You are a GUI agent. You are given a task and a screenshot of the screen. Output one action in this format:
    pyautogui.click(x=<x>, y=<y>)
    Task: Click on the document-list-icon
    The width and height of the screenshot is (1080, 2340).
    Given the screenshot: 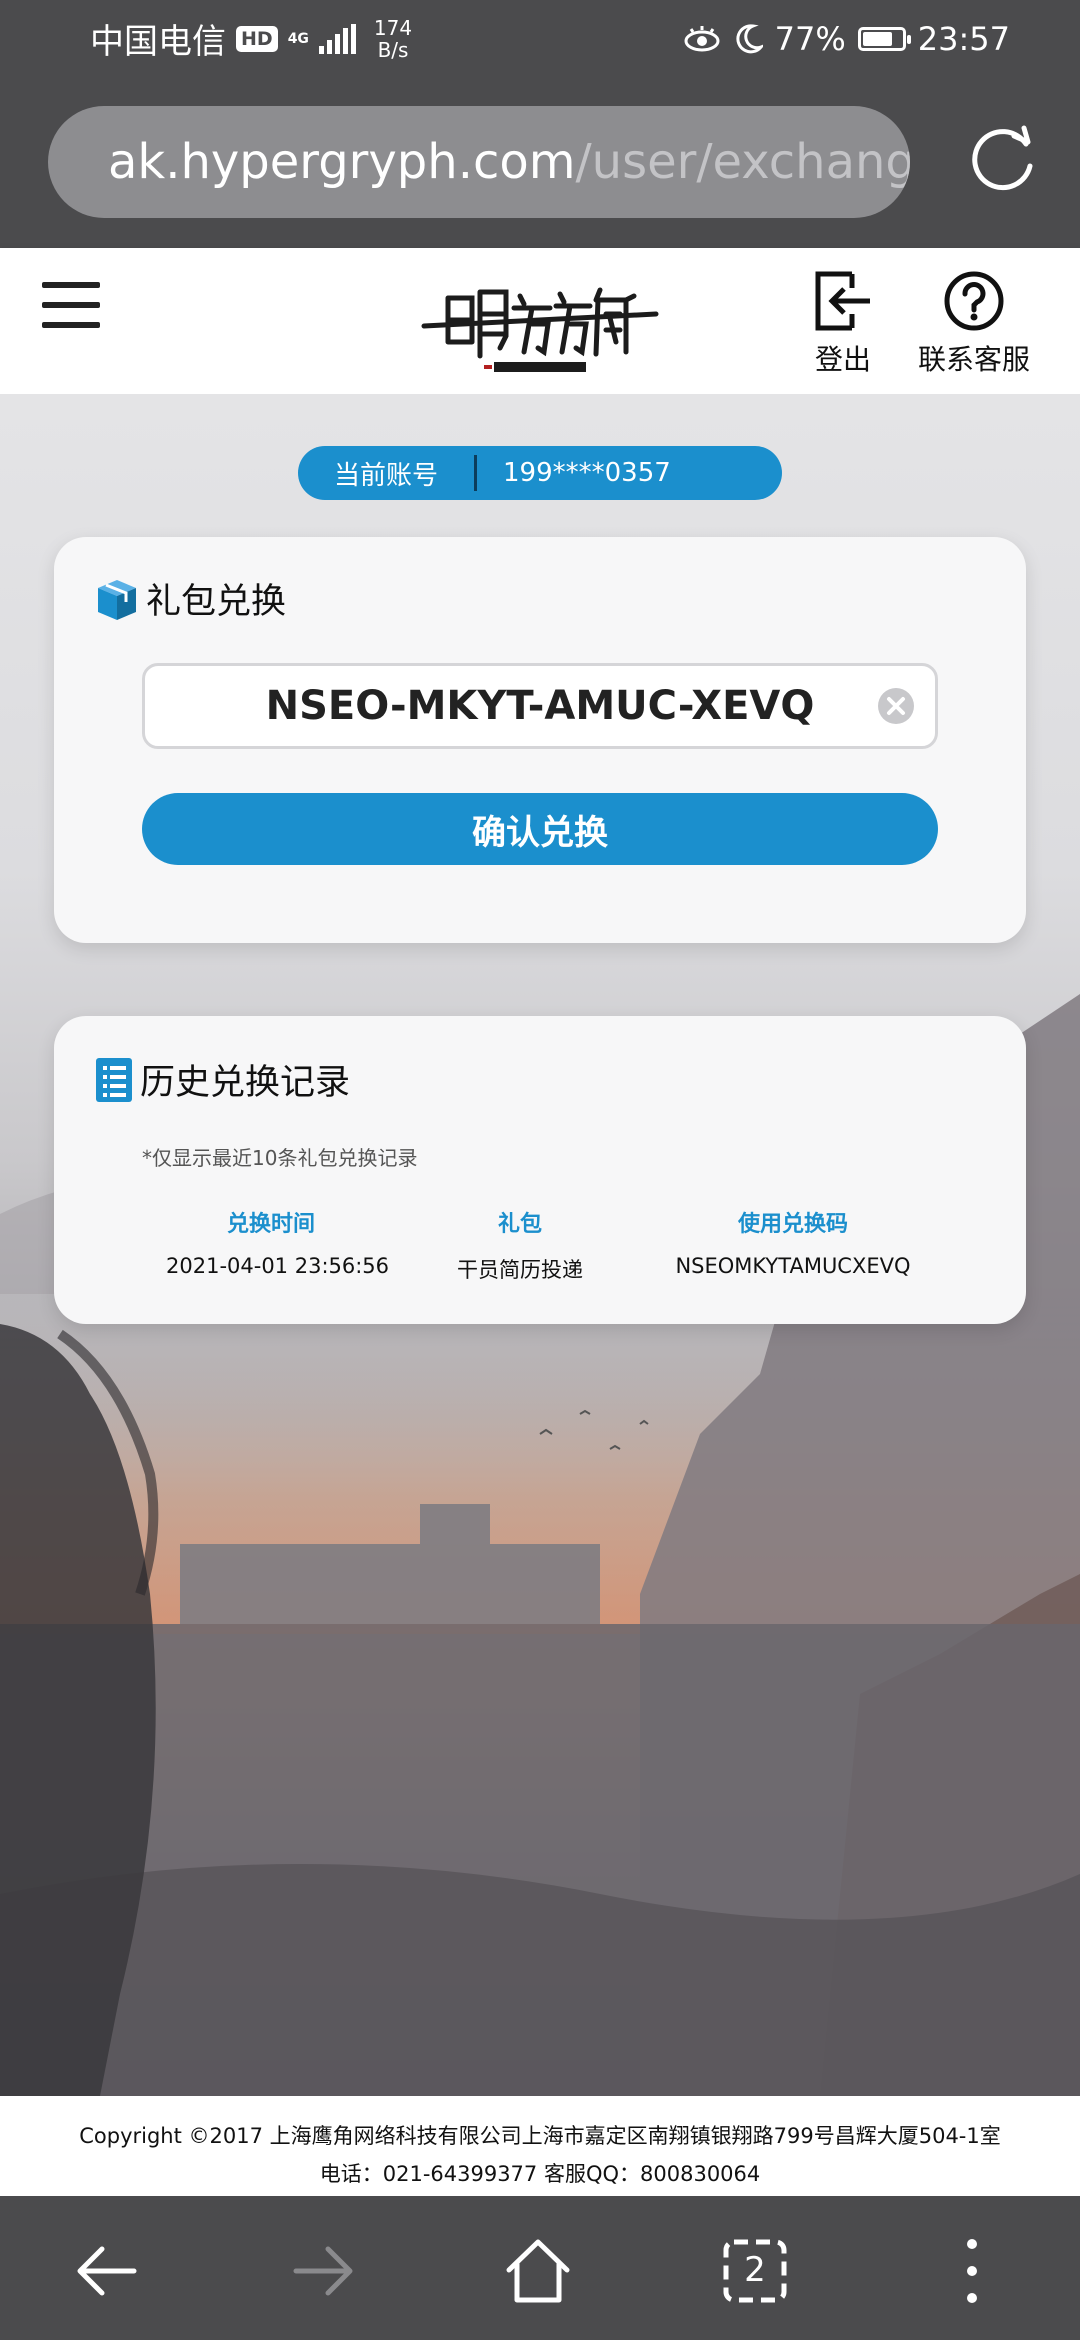 What is the action you would take?
    pyautogui.click(x=114, y=1079)
    